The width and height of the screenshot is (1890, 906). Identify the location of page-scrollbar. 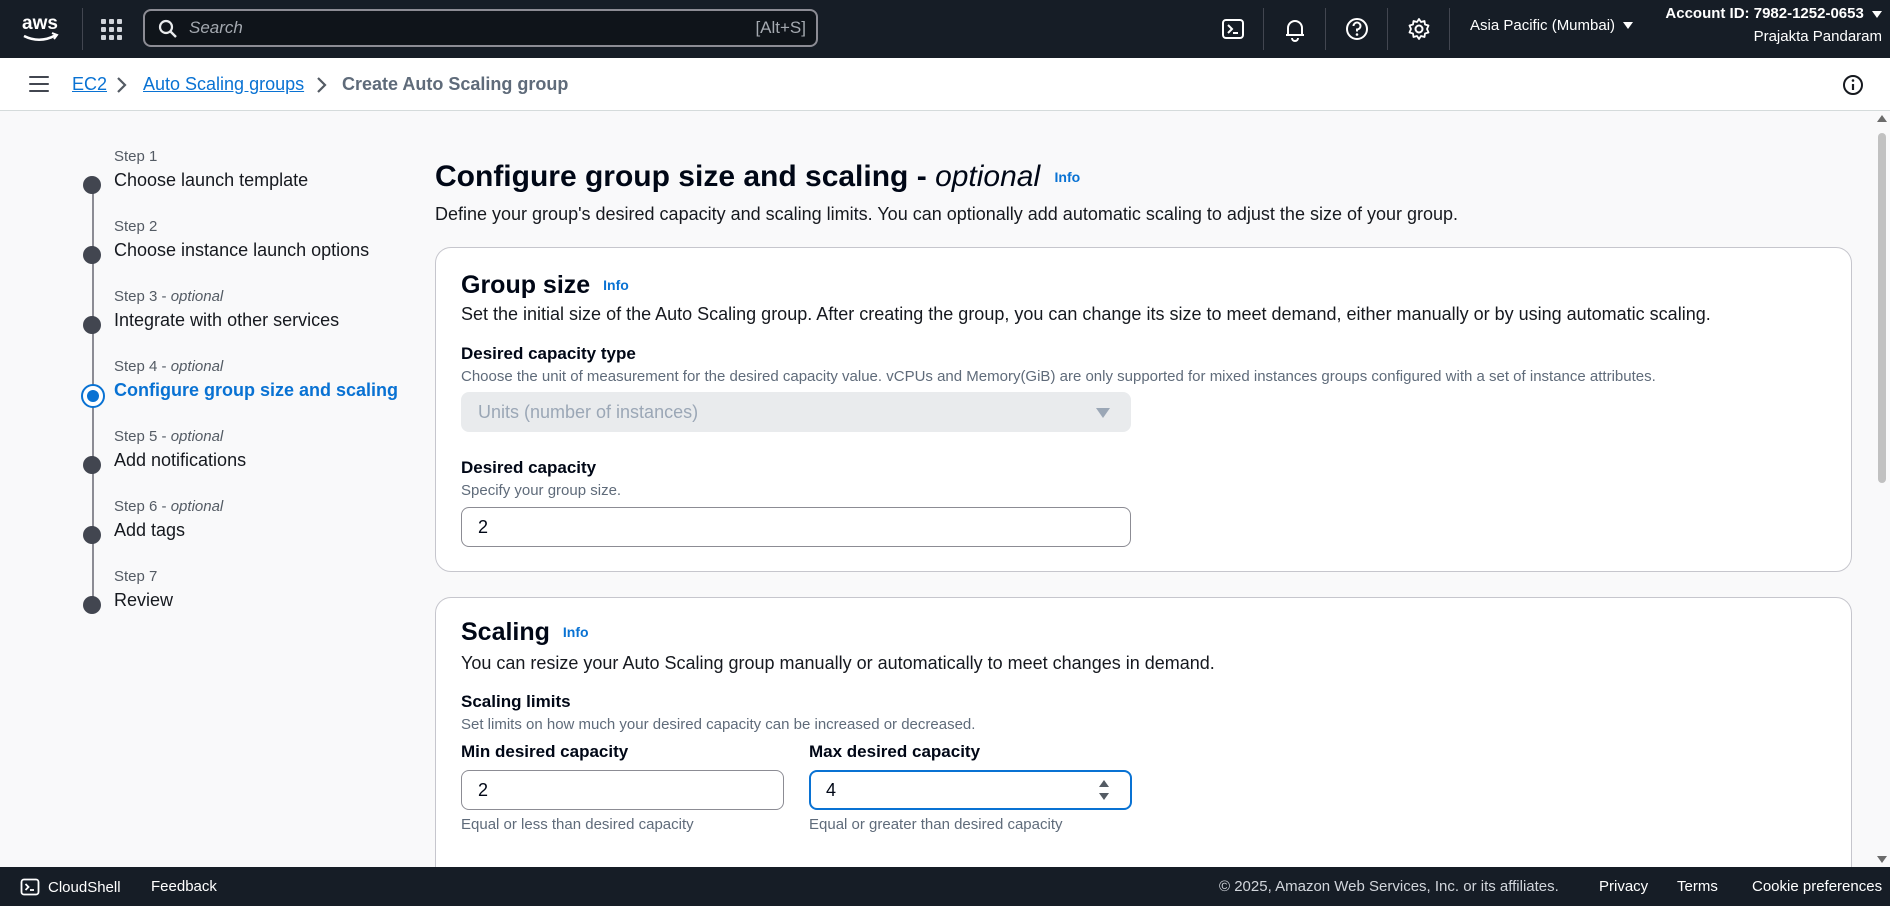
(1882, 489).